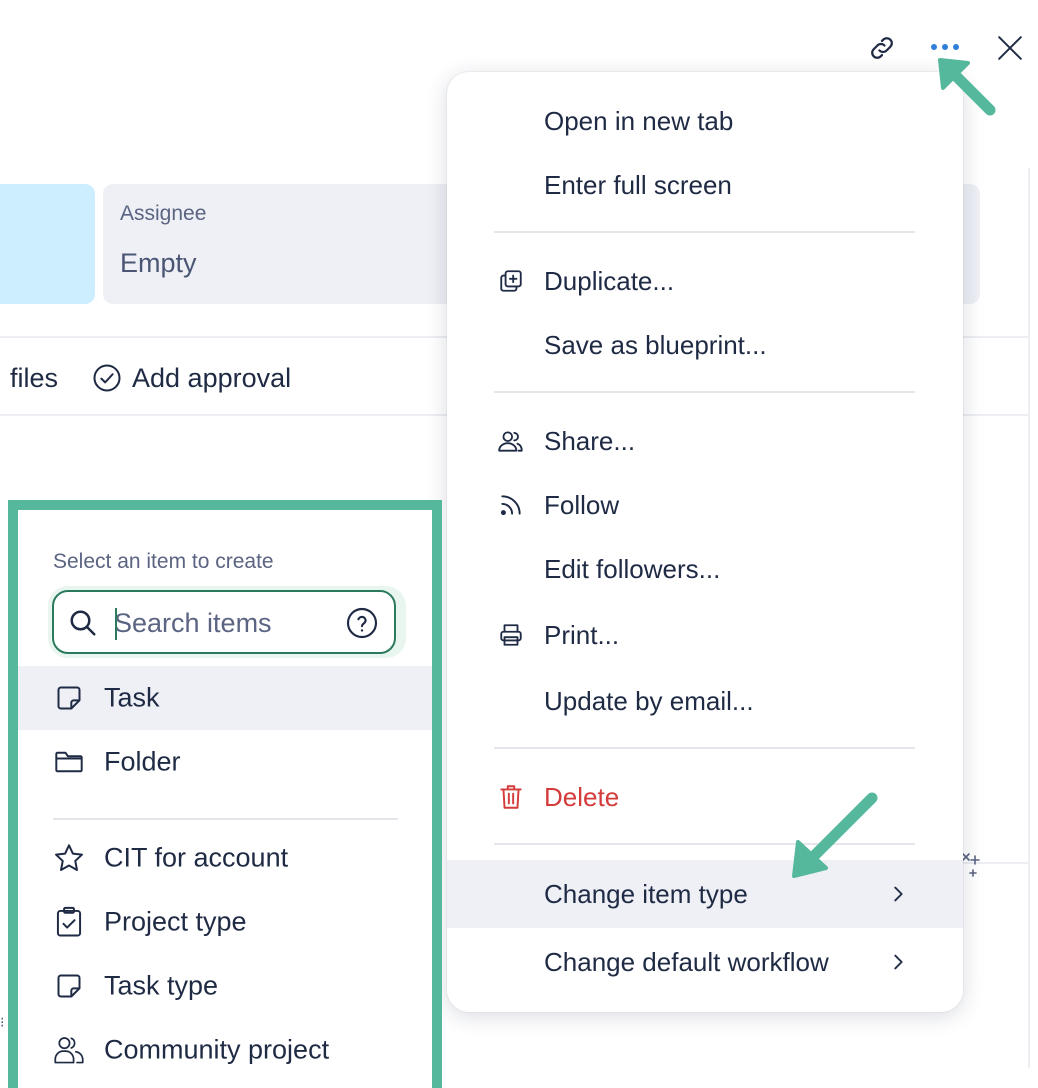 The width and height of the screenshot is (1038, 1088). What do you see at coordinates (175, 921) in the screenshot?
I see `create-item-label: Project type` at bounding box center [175, 921].